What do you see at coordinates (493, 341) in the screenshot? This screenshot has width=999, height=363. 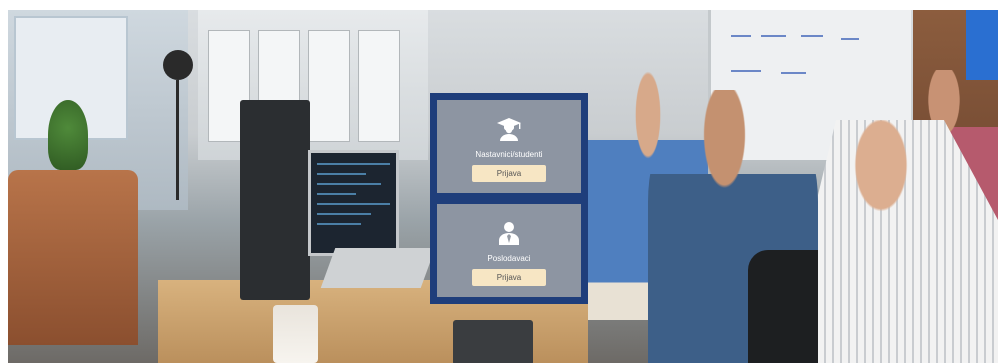 I see `keyboard` at bounding box center [493, 341].